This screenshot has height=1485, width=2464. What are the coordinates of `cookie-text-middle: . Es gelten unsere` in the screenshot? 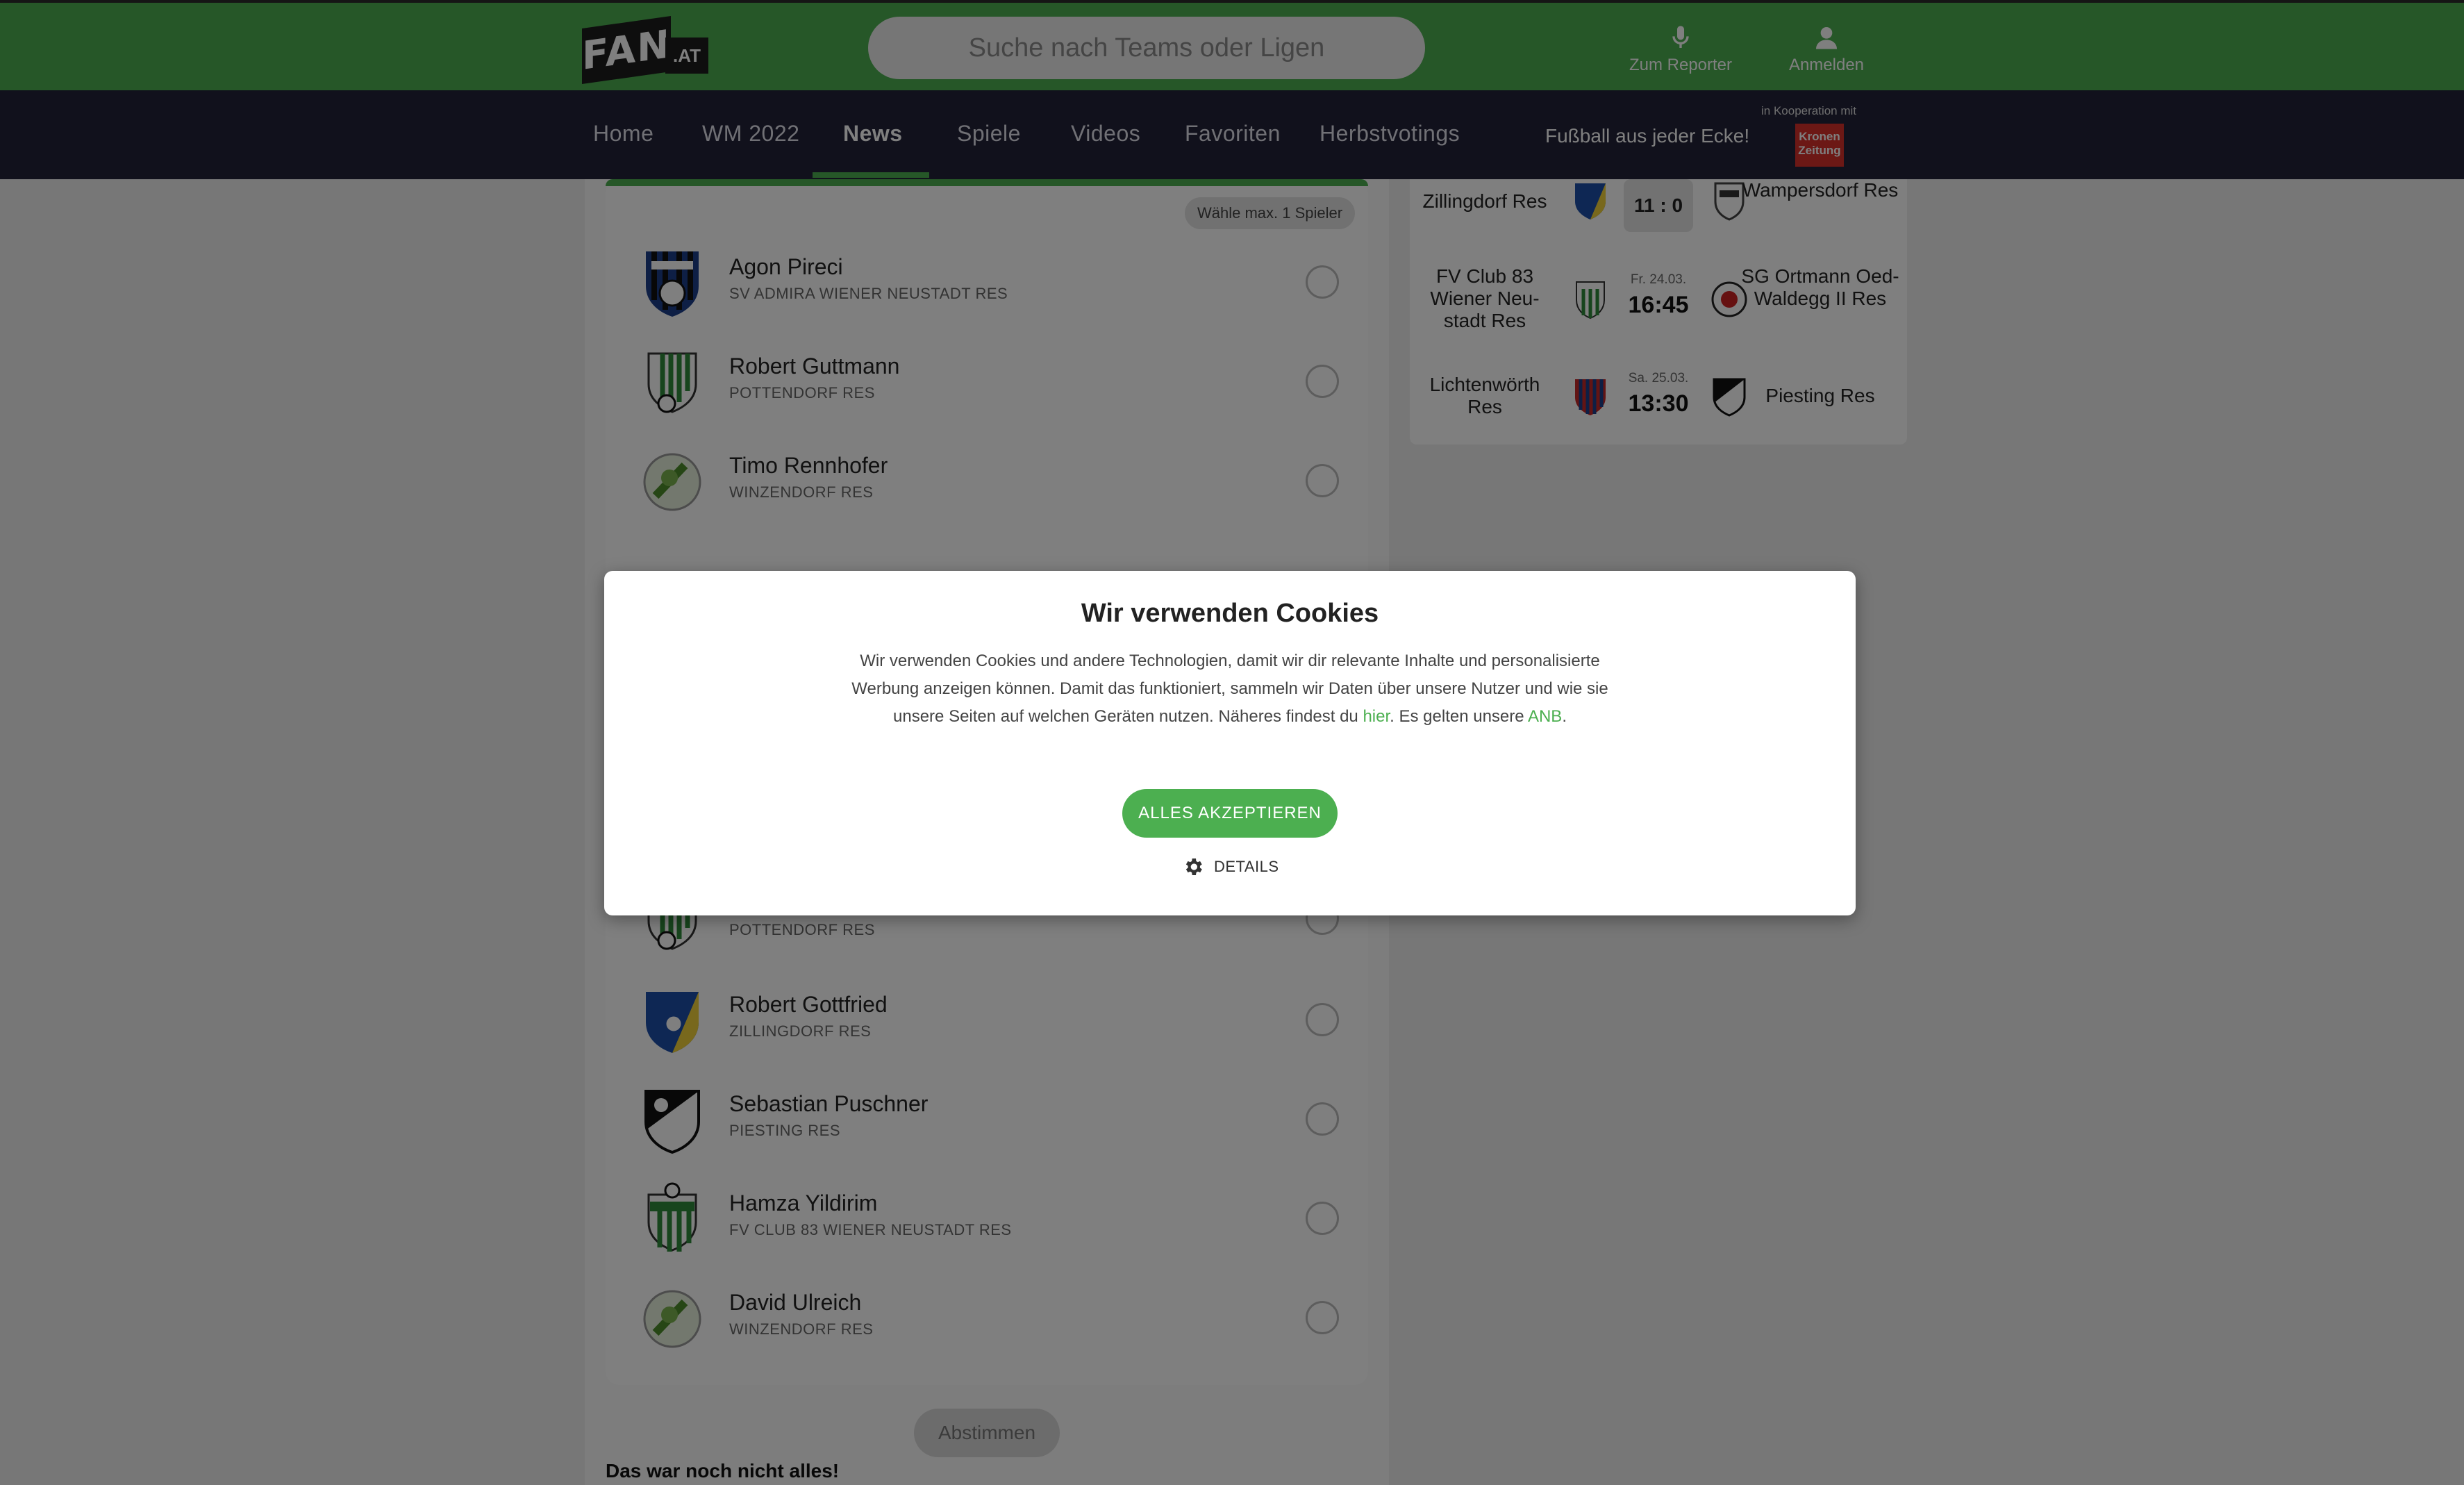 It's located at (1459, 716).